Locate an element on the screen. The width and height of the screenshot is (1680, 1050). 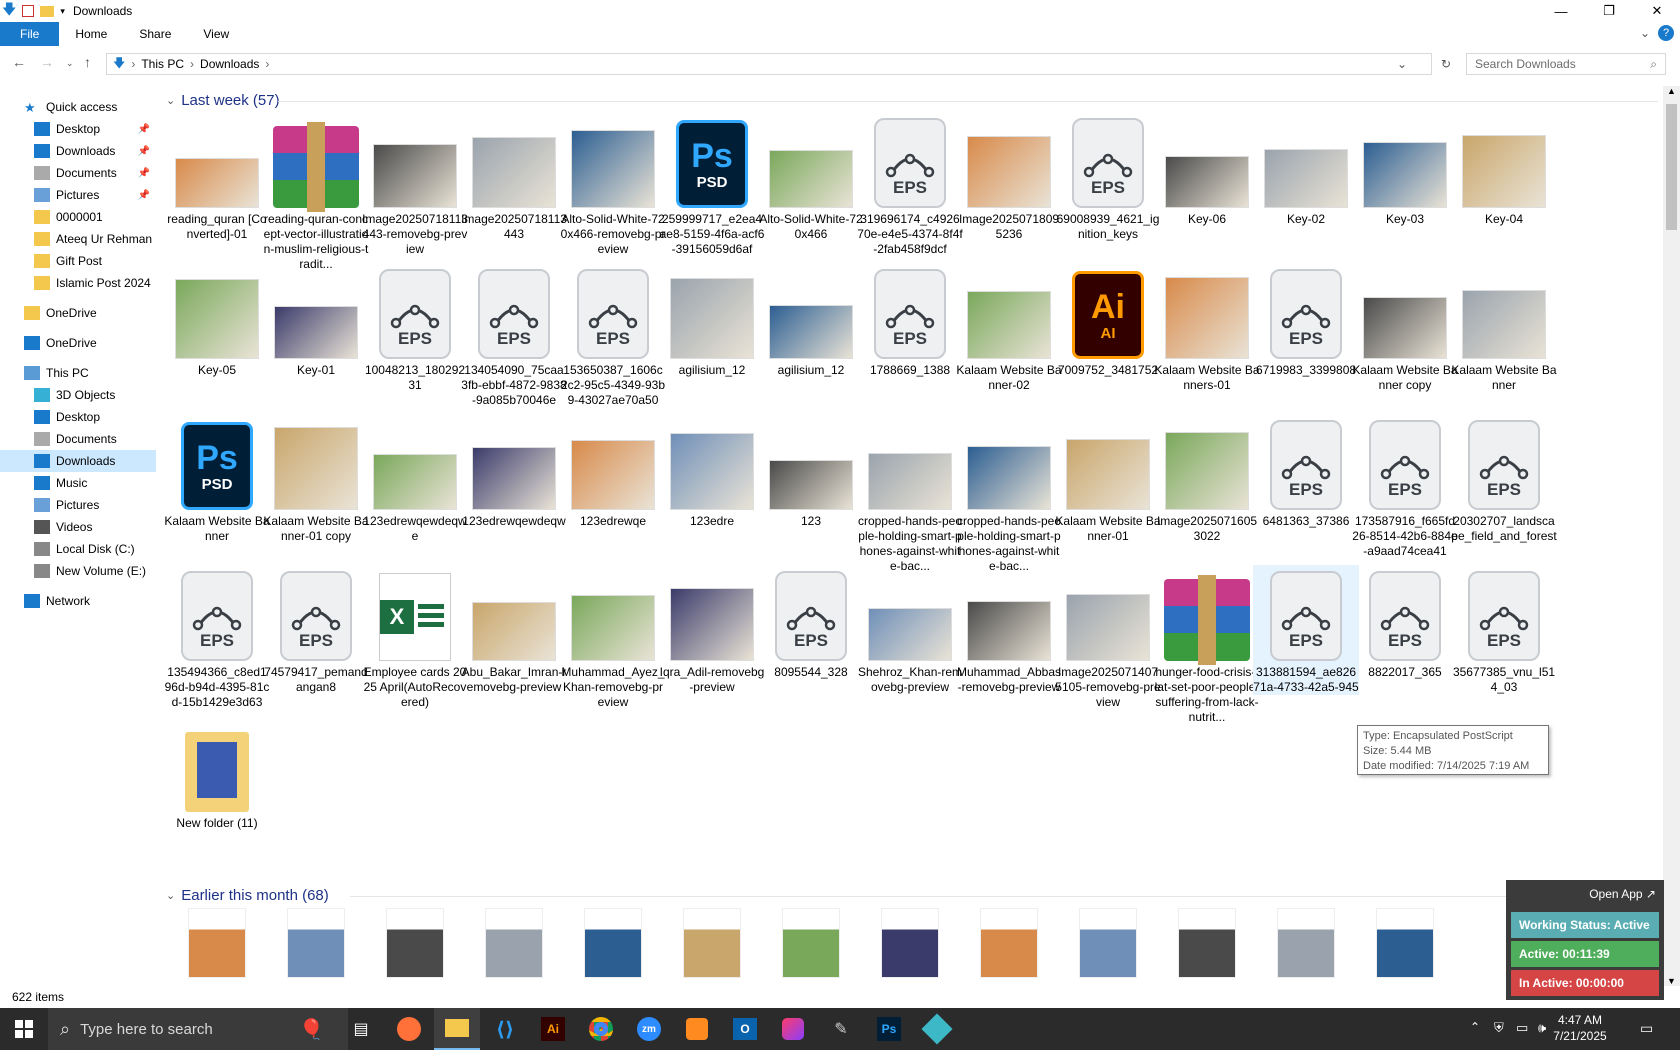
file-tile: Kalaam Website Banners-01 is located at coordinates (1207, 328).